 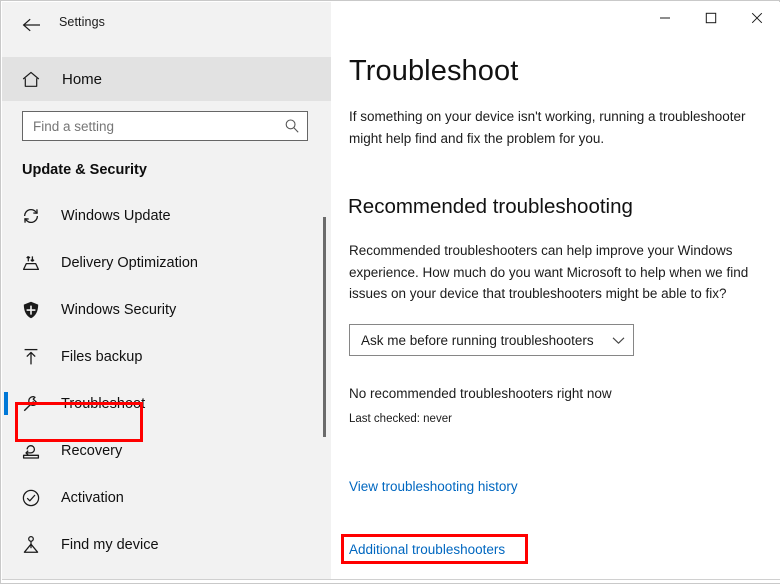 What do you see at coordinates (84, 170) in the screenshot?
I see `sidebar-category-heading: Update & Security` at bounding box center [84, 170].